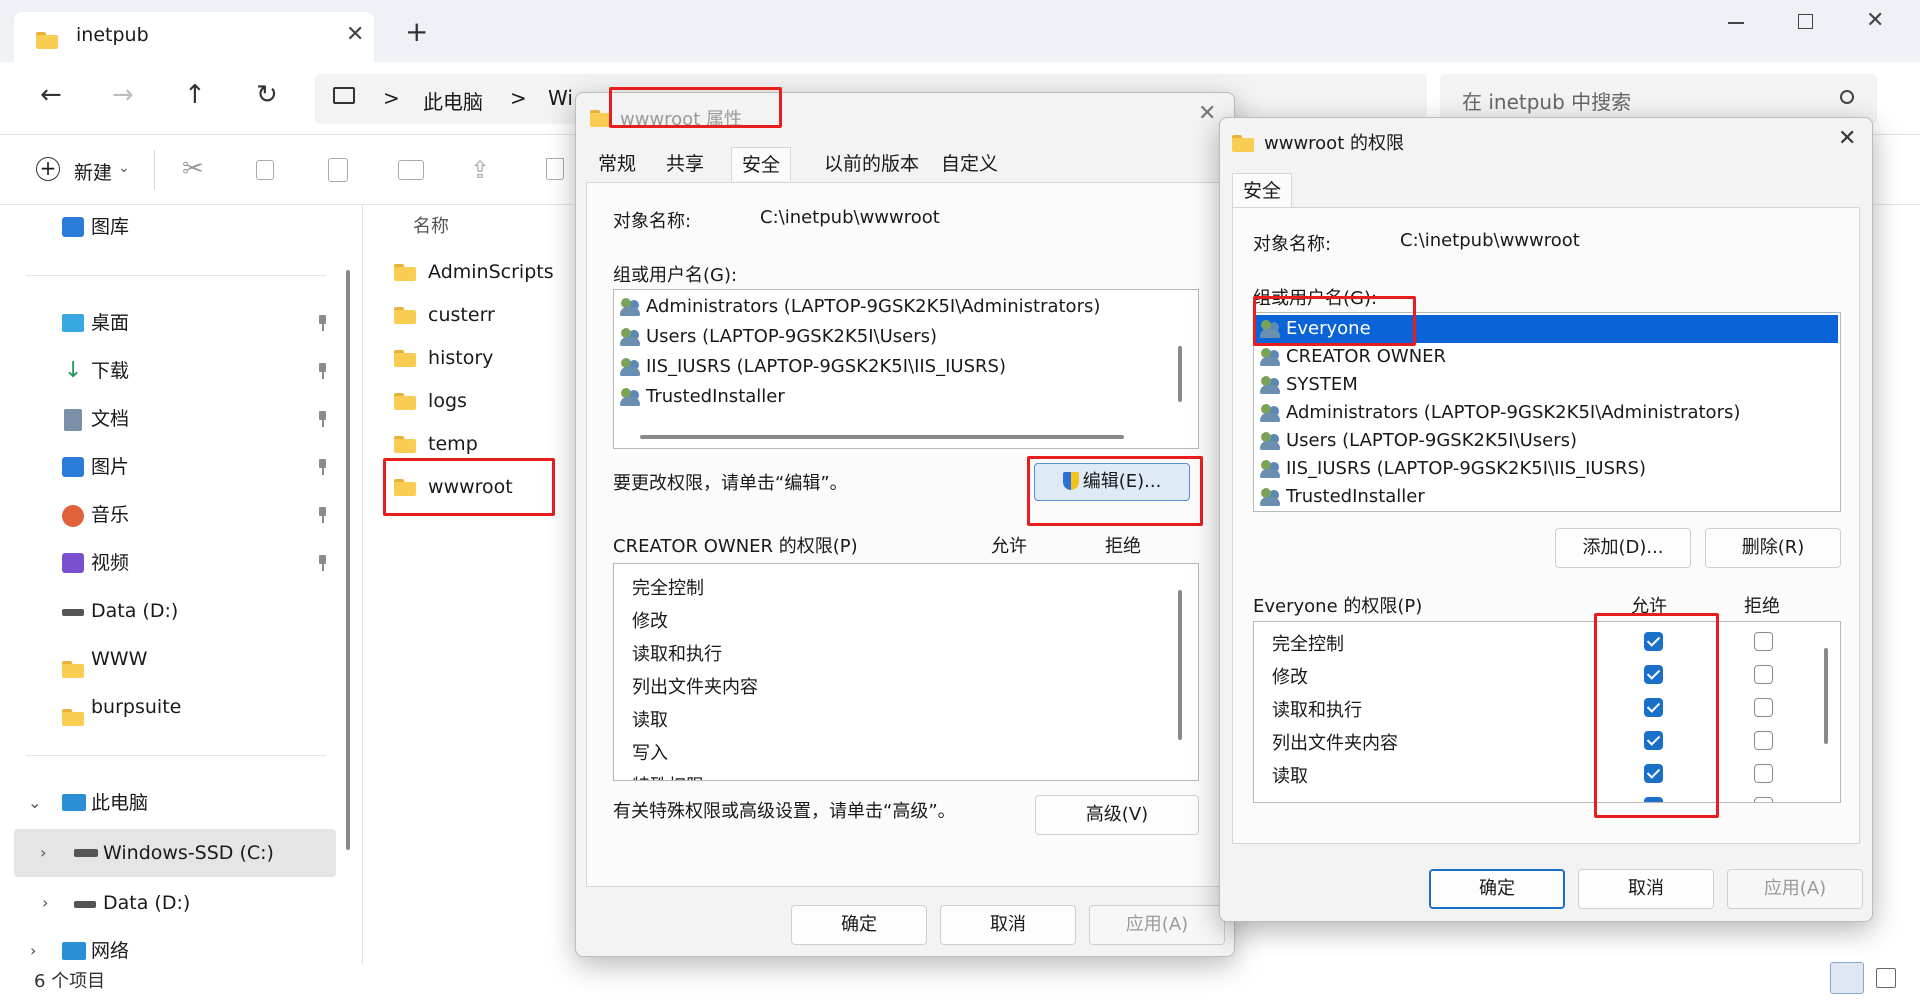 The image size is (1920, 1008). What do you see at coordinates (173, 419) in the screenshot?
I see `sidebar-item-documents: 文档` at bounding box center [173, 419].